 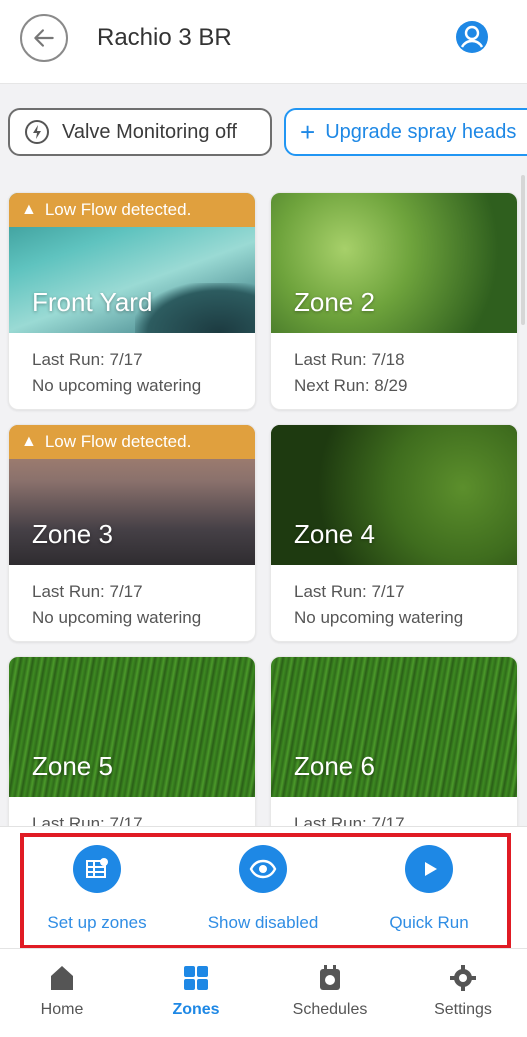 I want to click on eye-icon, so click(x=263, y=869).